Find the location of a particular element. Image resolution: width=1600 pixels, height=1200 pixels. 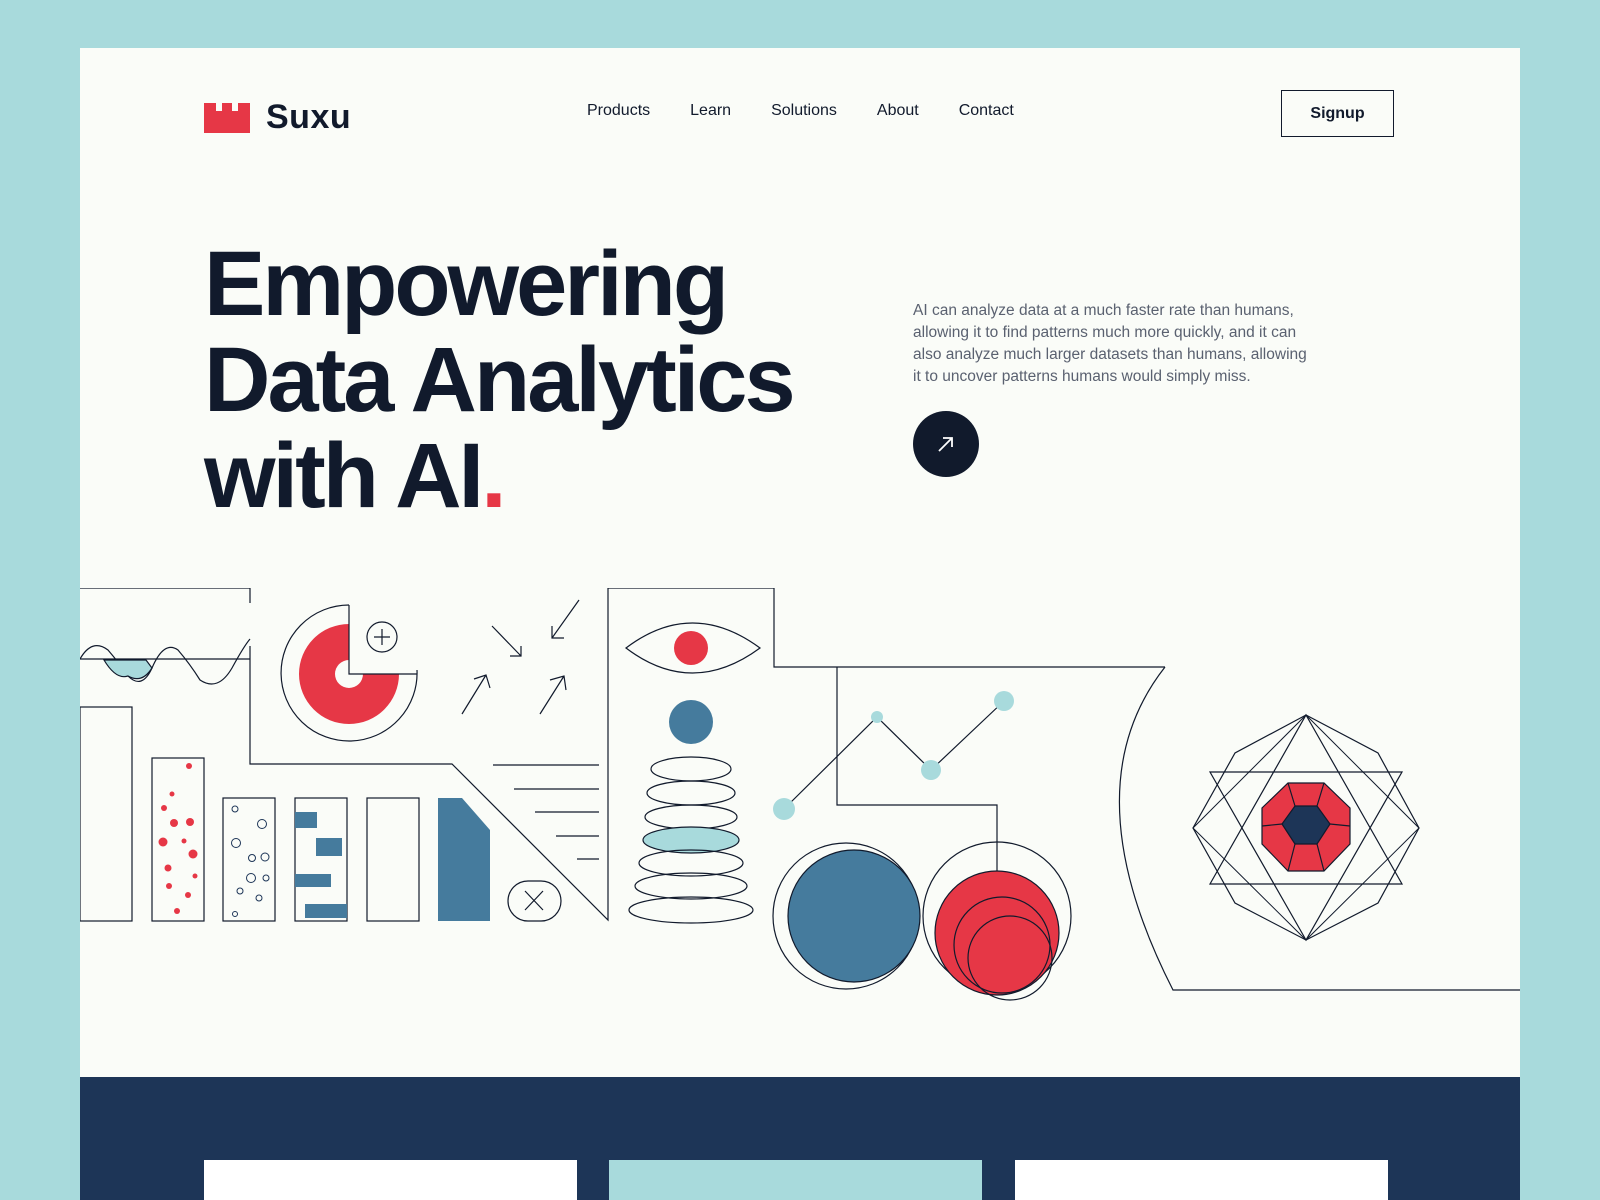

logo-mark-icon is located at coordinates (227, 117).